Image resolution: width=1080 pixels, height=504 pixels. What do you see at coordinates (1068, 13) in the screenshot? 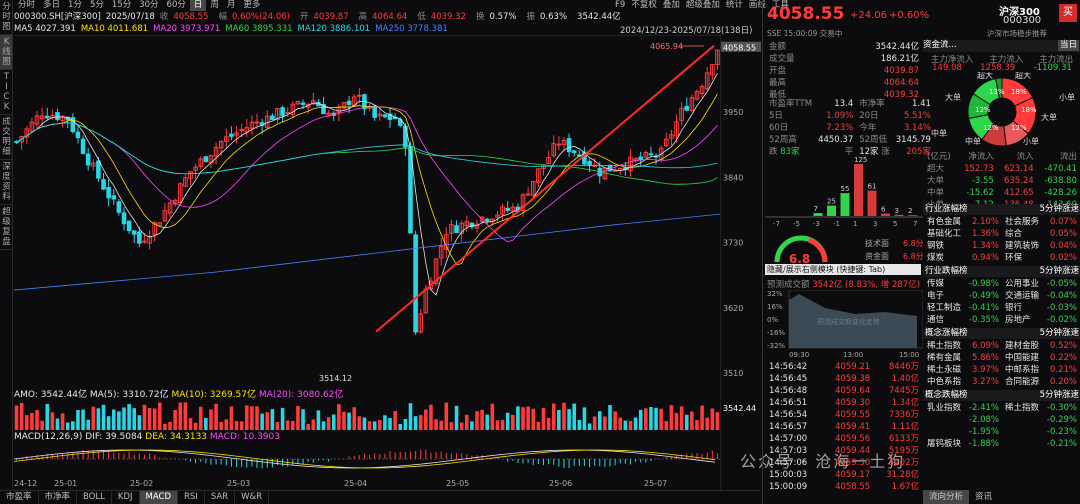
I see `buy-button: 买` at bounding box center [1068, 13].